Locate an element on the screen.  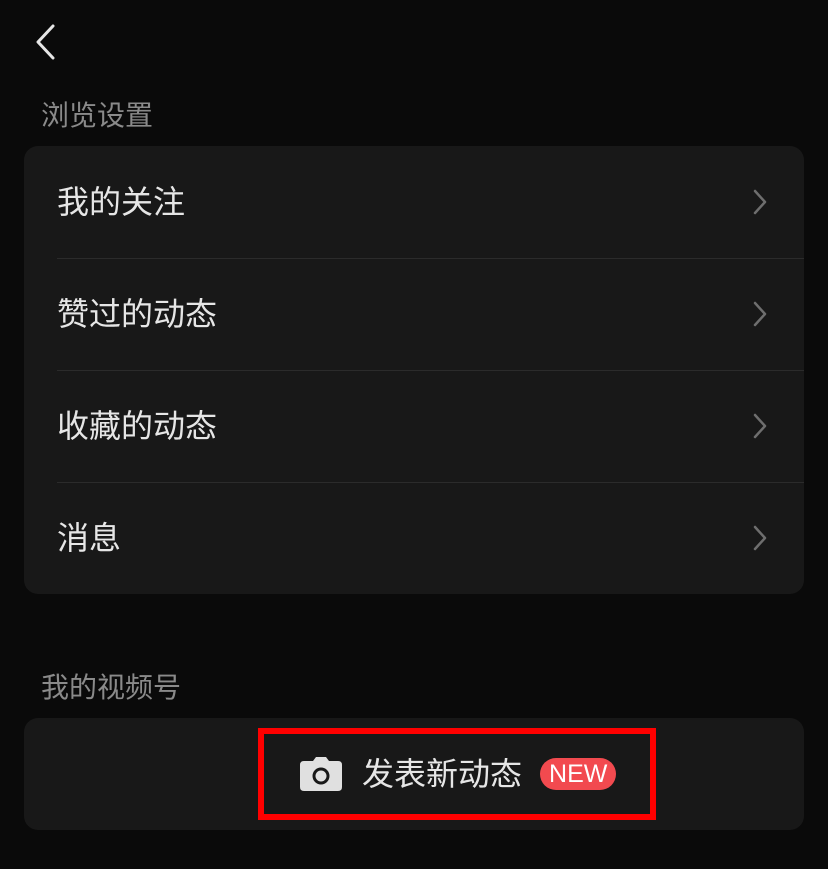
menu-item-label: 我的关注 is located at coordinates (121, 202).